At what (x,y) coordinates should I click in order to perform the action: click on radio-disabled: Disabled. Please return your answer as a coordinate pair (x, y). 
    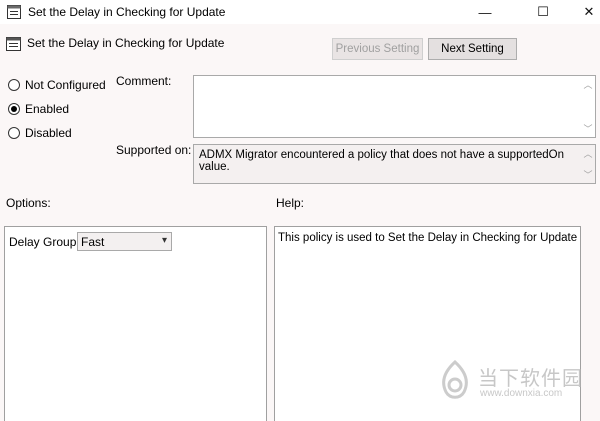
    Looking at the image, I should click on (40, 133).